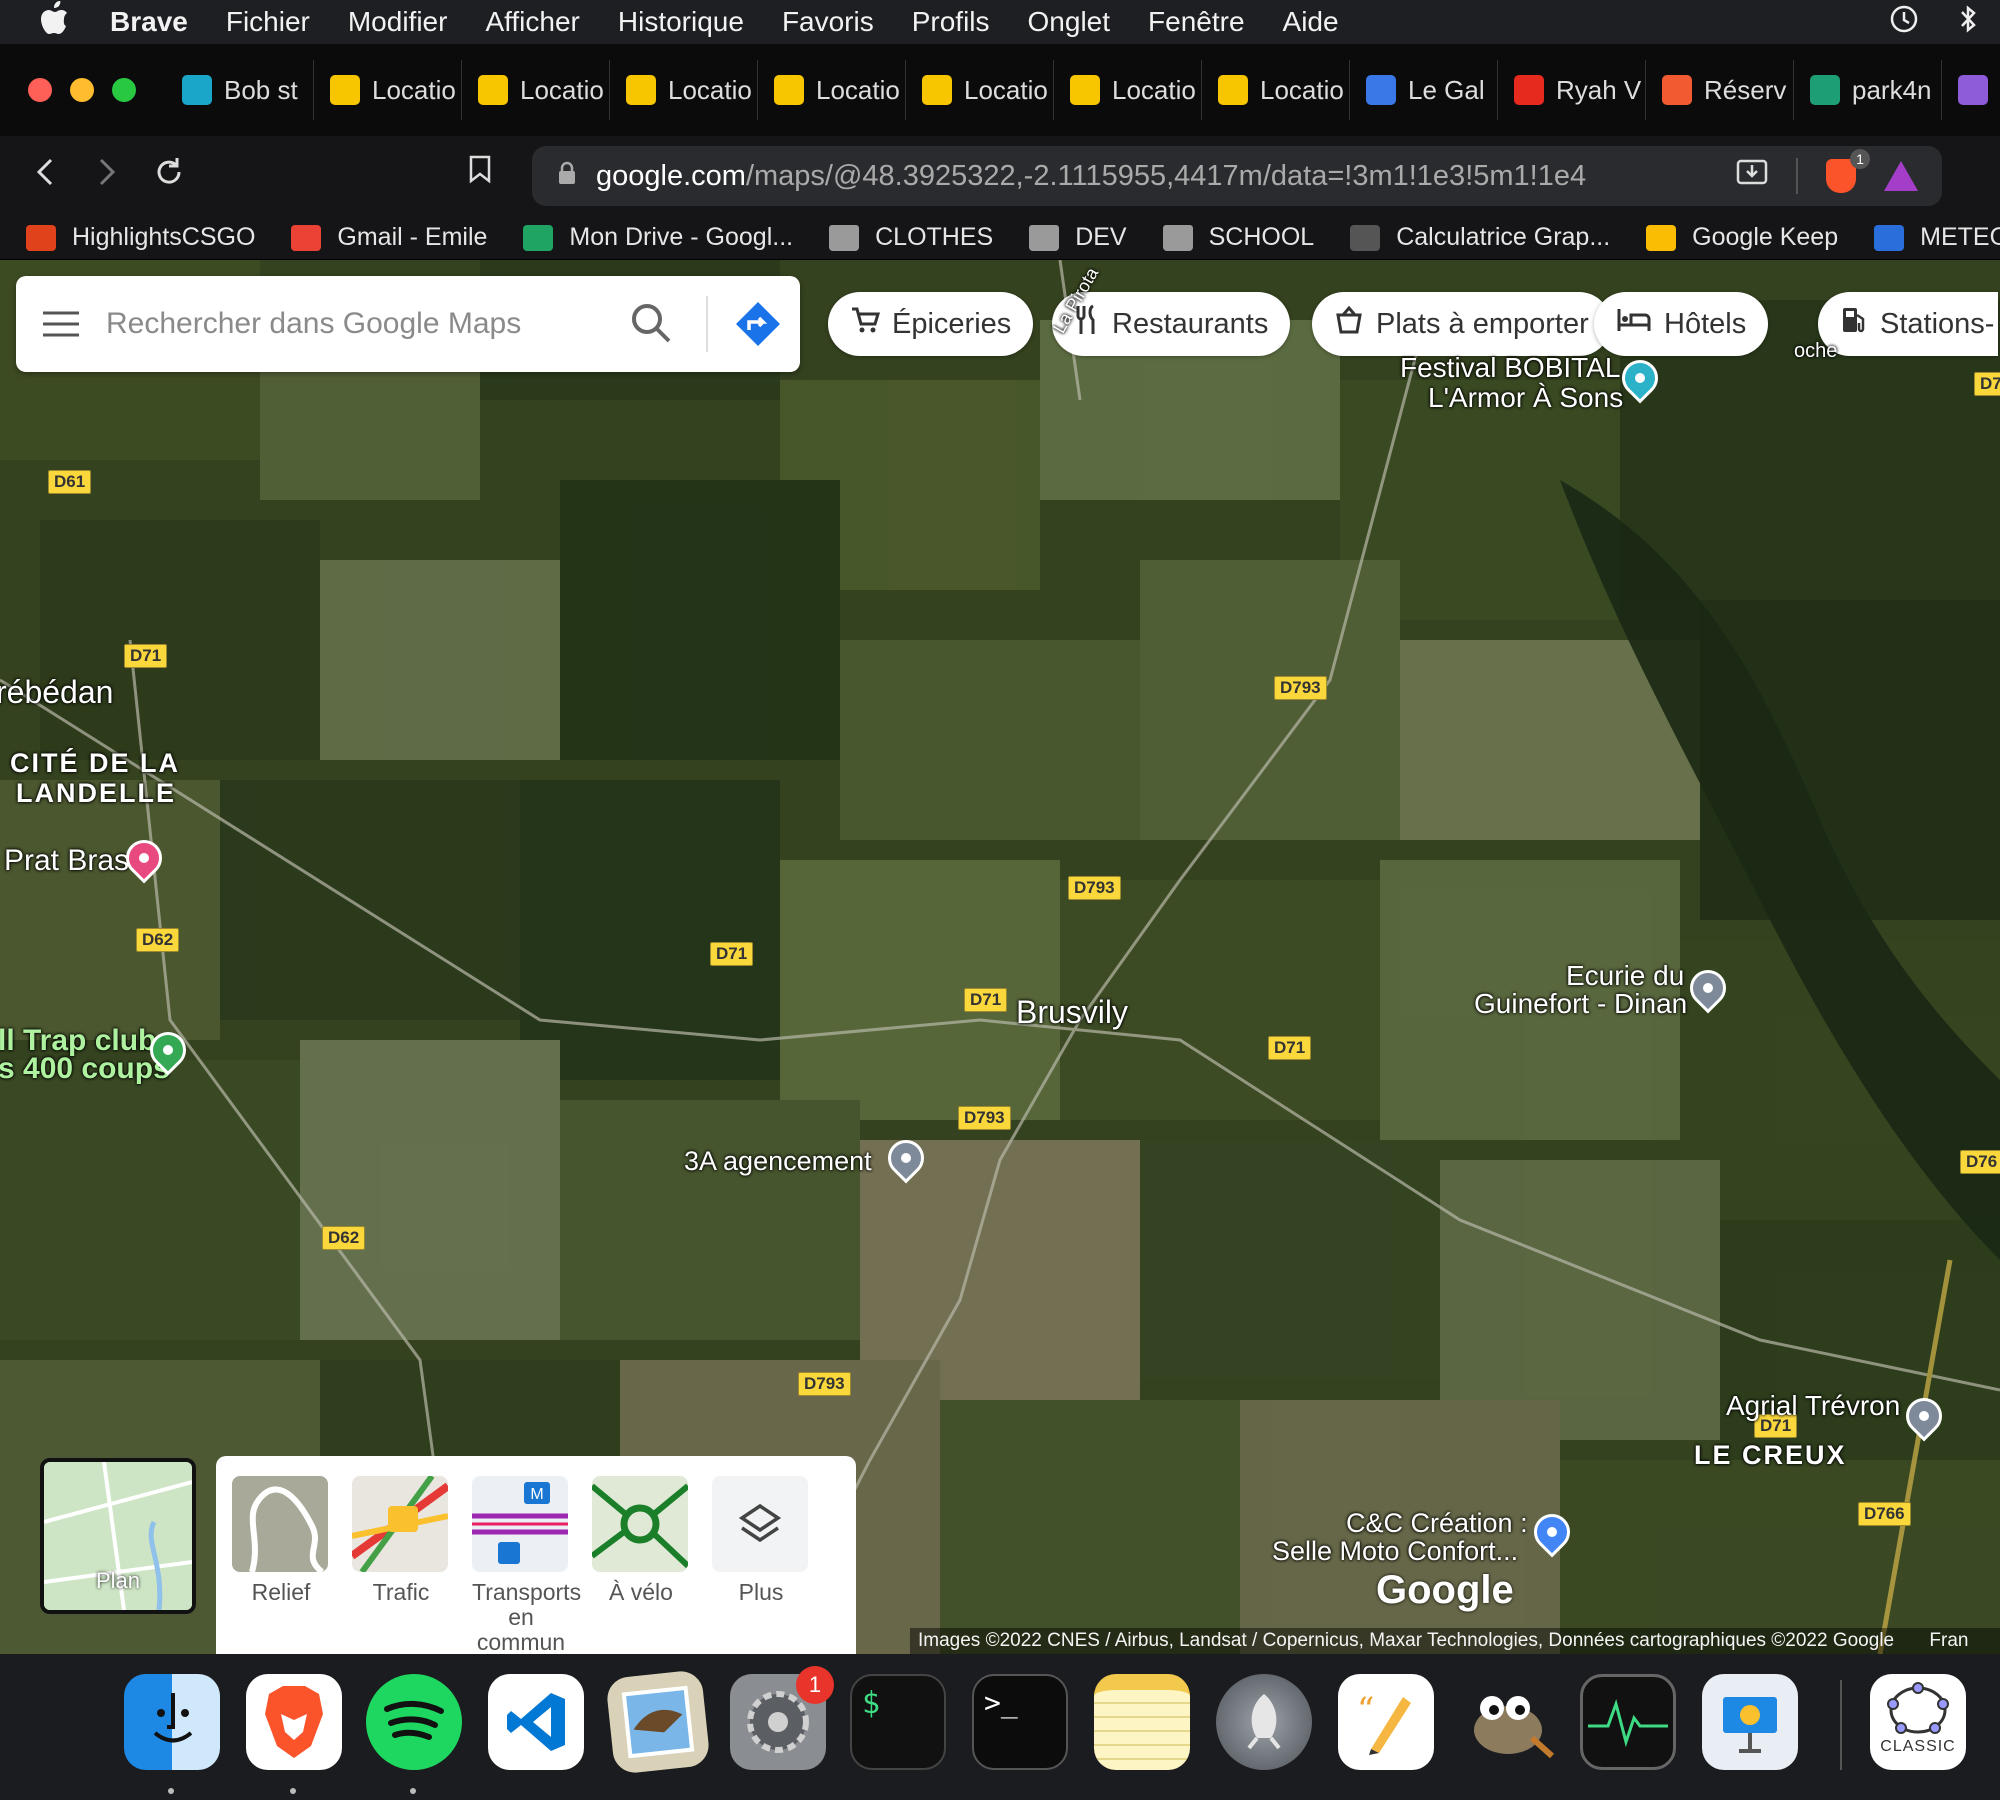 The width and height of the screenshot is (2000, 1800). What do you see at coordinates (1264, 1722) in the screenshot?
I see `launchpad-icon` at bounding box center [1264, 1722].